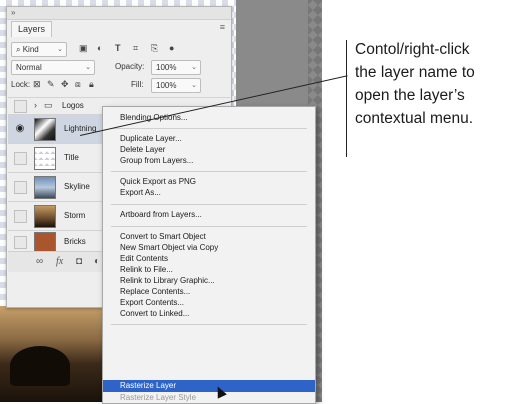 This screenshot has height=404, width=517. I want to click on shape-filter-icon: ⌗, so click(135, 48).